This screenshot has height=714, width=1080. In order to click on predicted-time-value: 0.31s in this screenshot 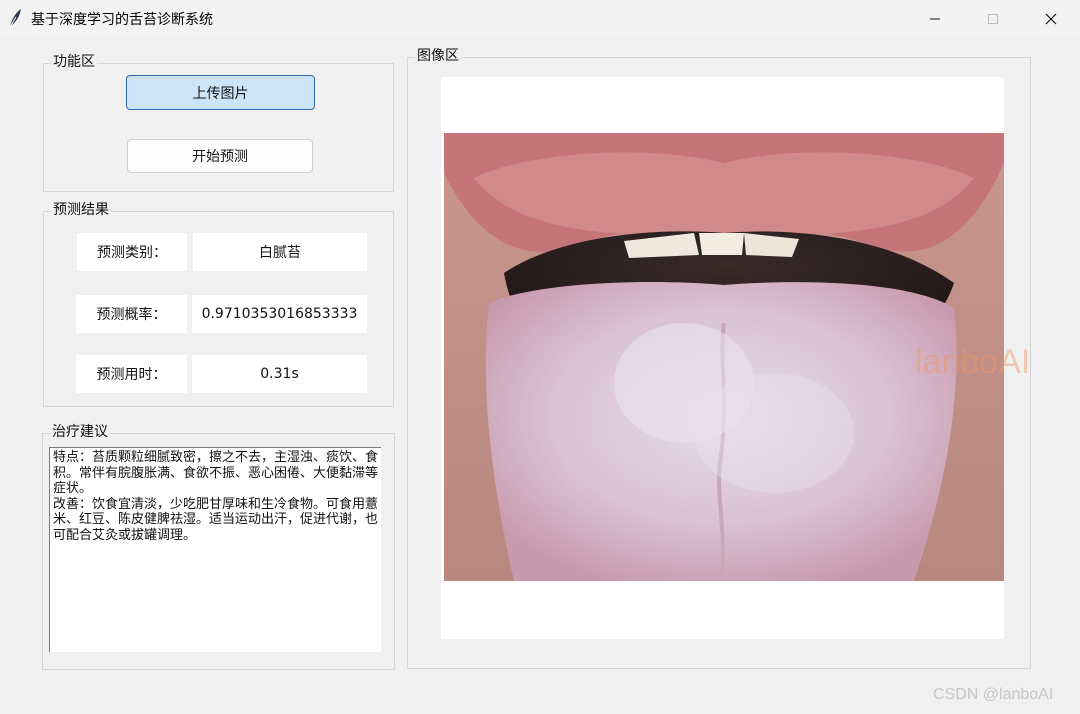, I will do `click(279, 374)`.